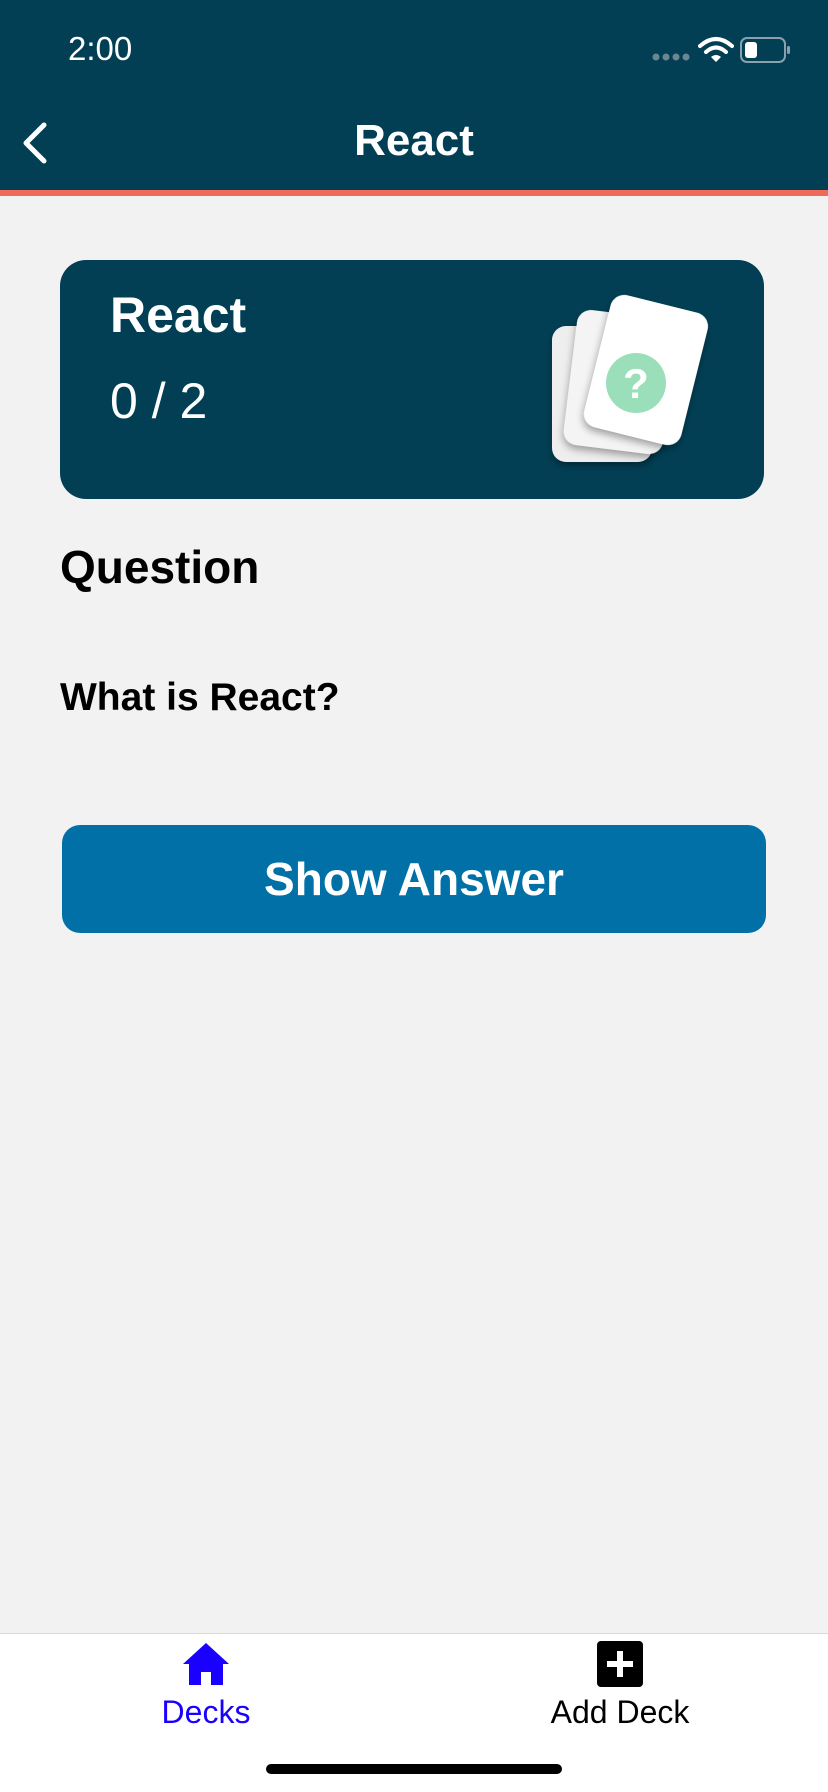 The image size is (828, 1792). I want to click on deck-card: React 0 / 2 ?, so click(412, 379).